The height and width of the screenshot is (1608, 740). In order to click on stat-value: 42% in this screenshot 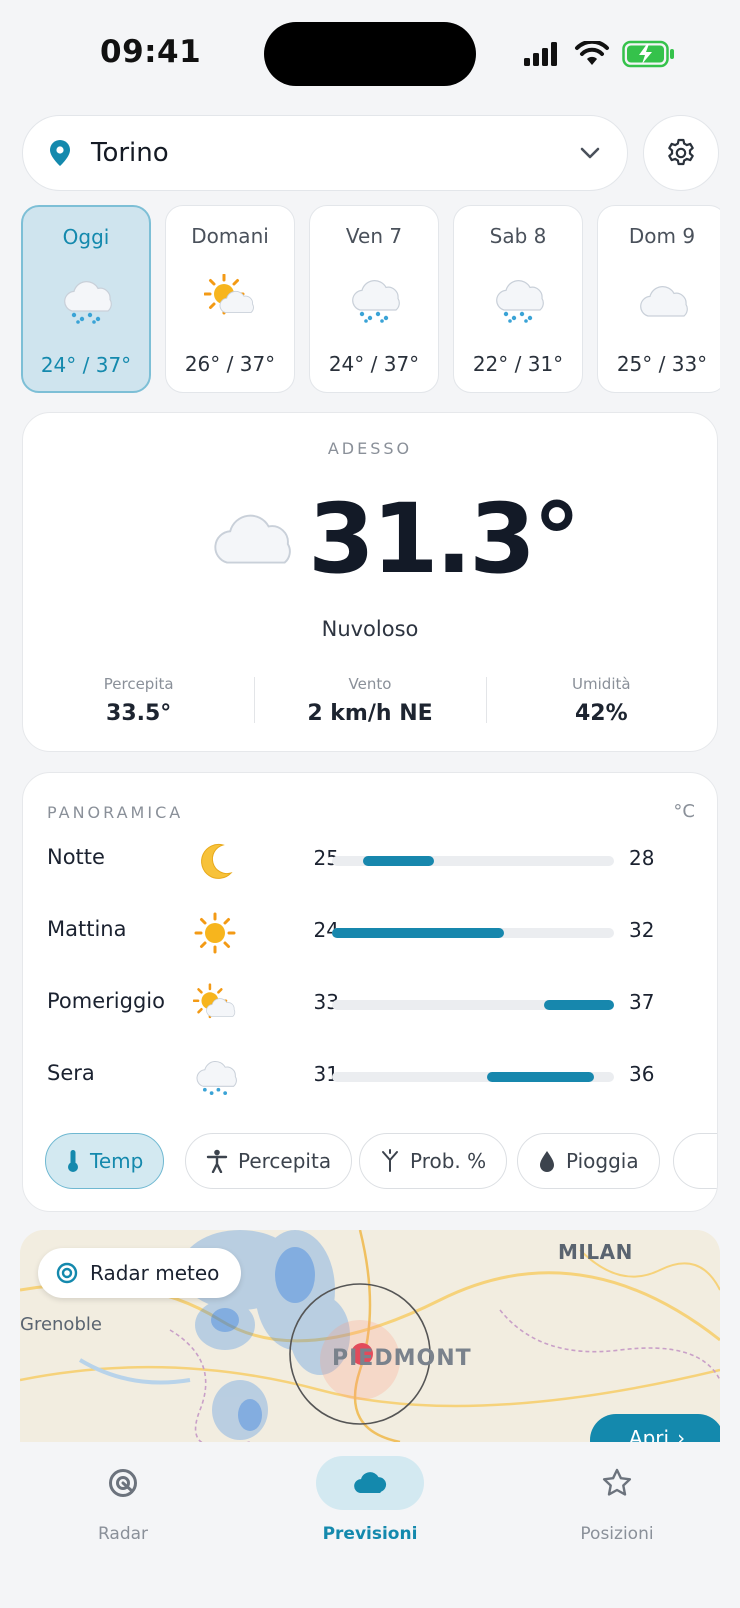, I will do `click(601, 713)`.